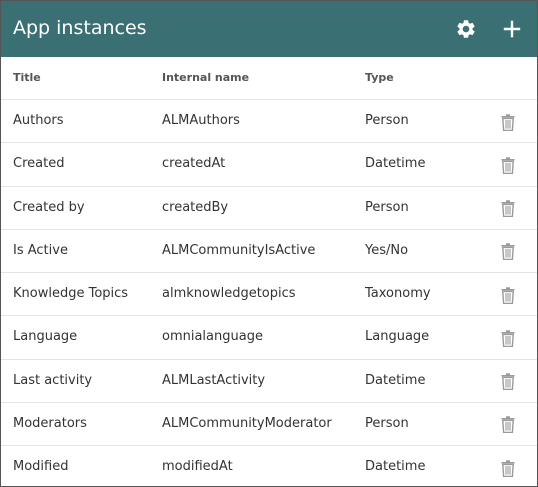  What do you see at coordinates (38, 120) in the screenshot?
I see `row-title: Authors` at bounding box center [38, 120].